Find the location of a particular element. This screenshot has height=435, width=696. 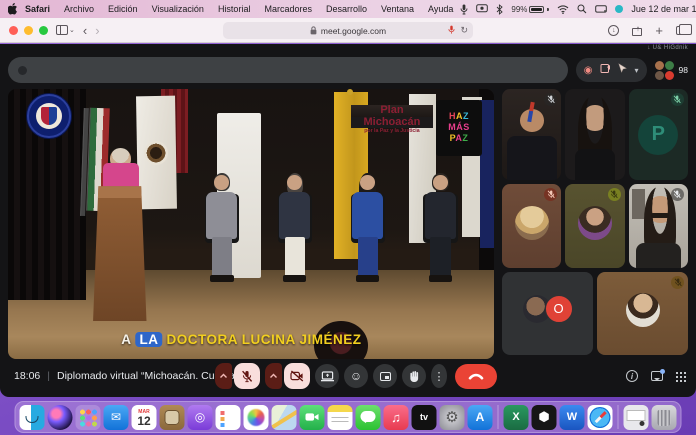

battery-icon is located at coordinates (537, 9).